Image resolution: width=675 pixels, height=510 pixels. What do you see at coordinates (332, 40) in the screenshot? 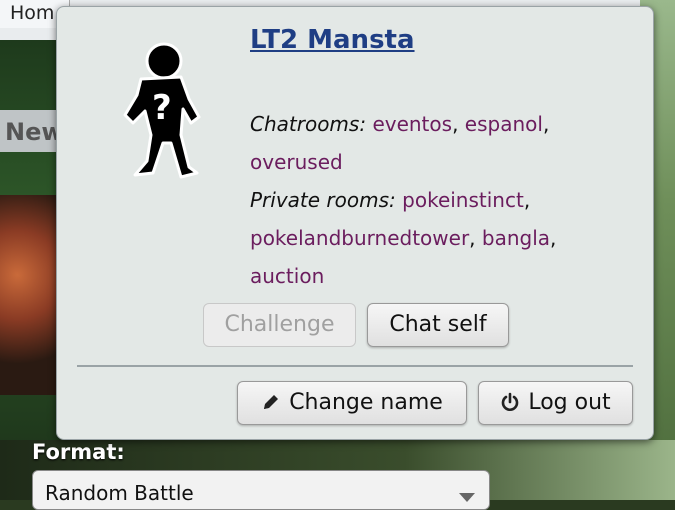
I see `username-link: LT2 Mansta` at bounding box center [332, 40].